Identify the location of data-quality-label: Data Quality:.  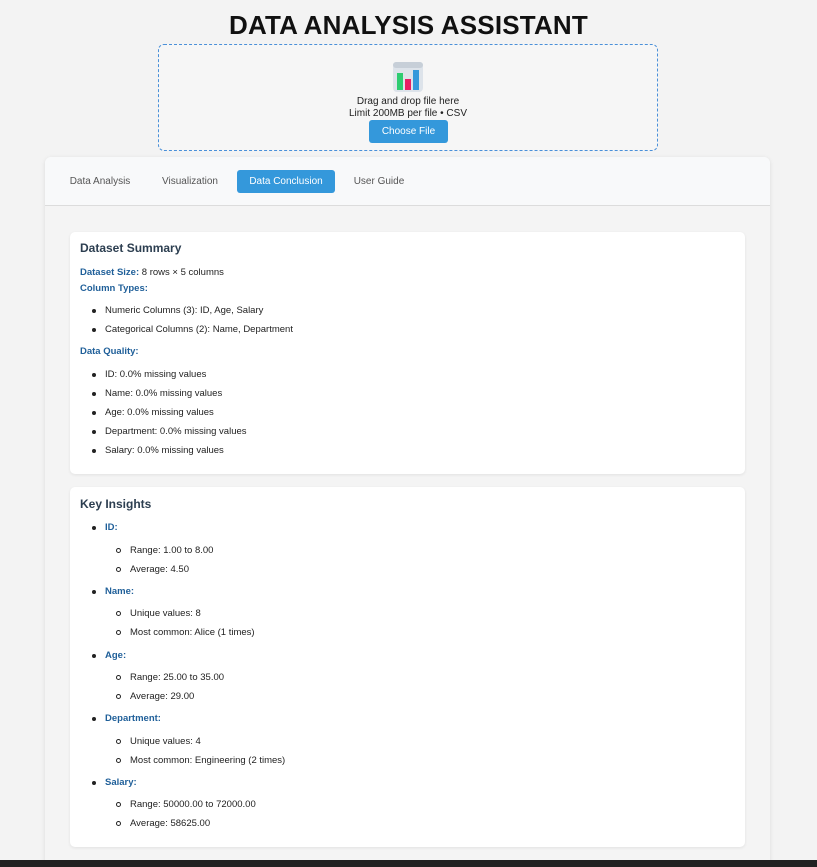
(109, 351).